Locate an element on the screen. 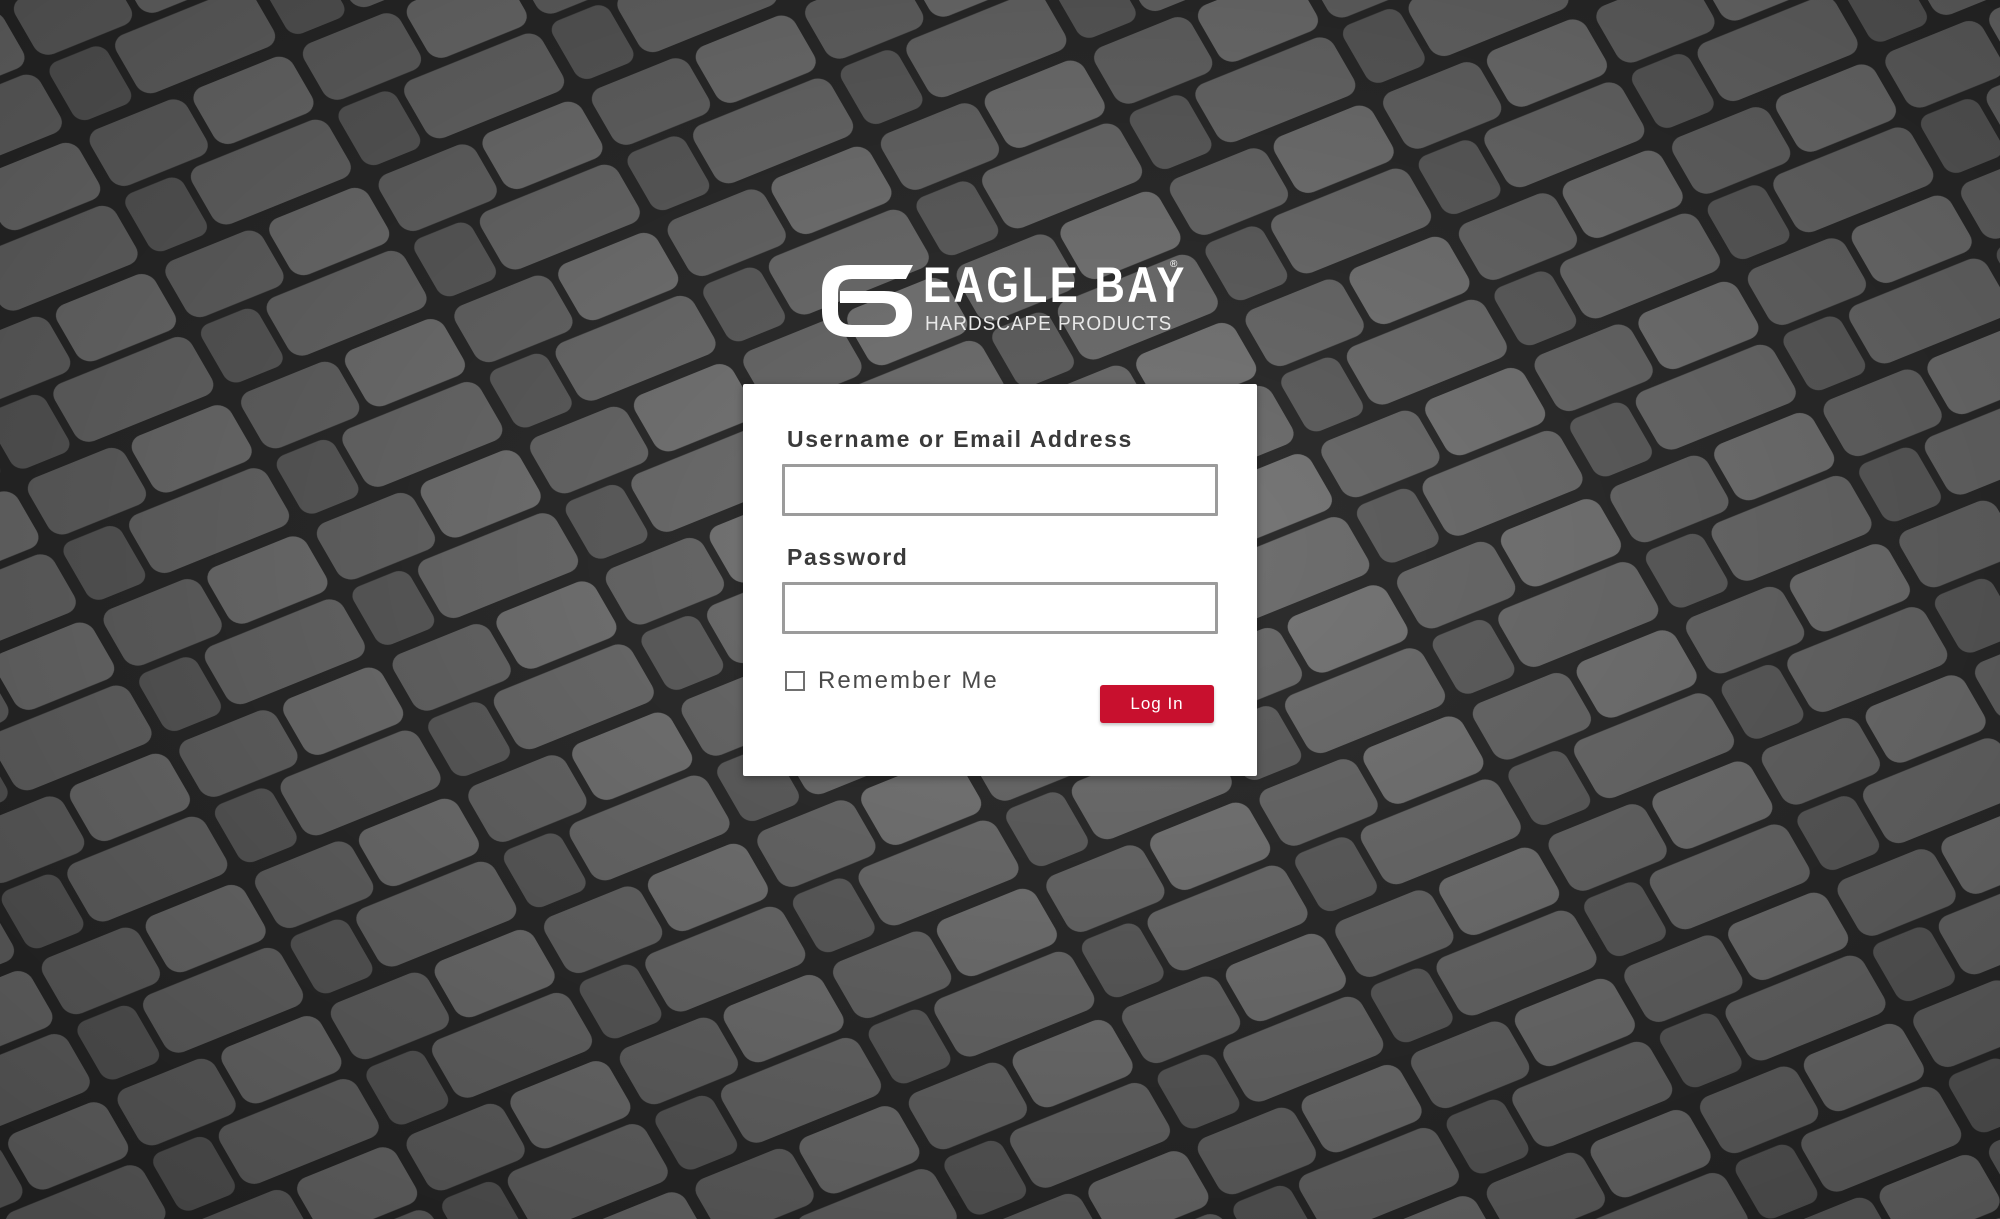 This screenshot has width=2000, height=1219. registered-mark: ® is located at coordinates (1174, 264).